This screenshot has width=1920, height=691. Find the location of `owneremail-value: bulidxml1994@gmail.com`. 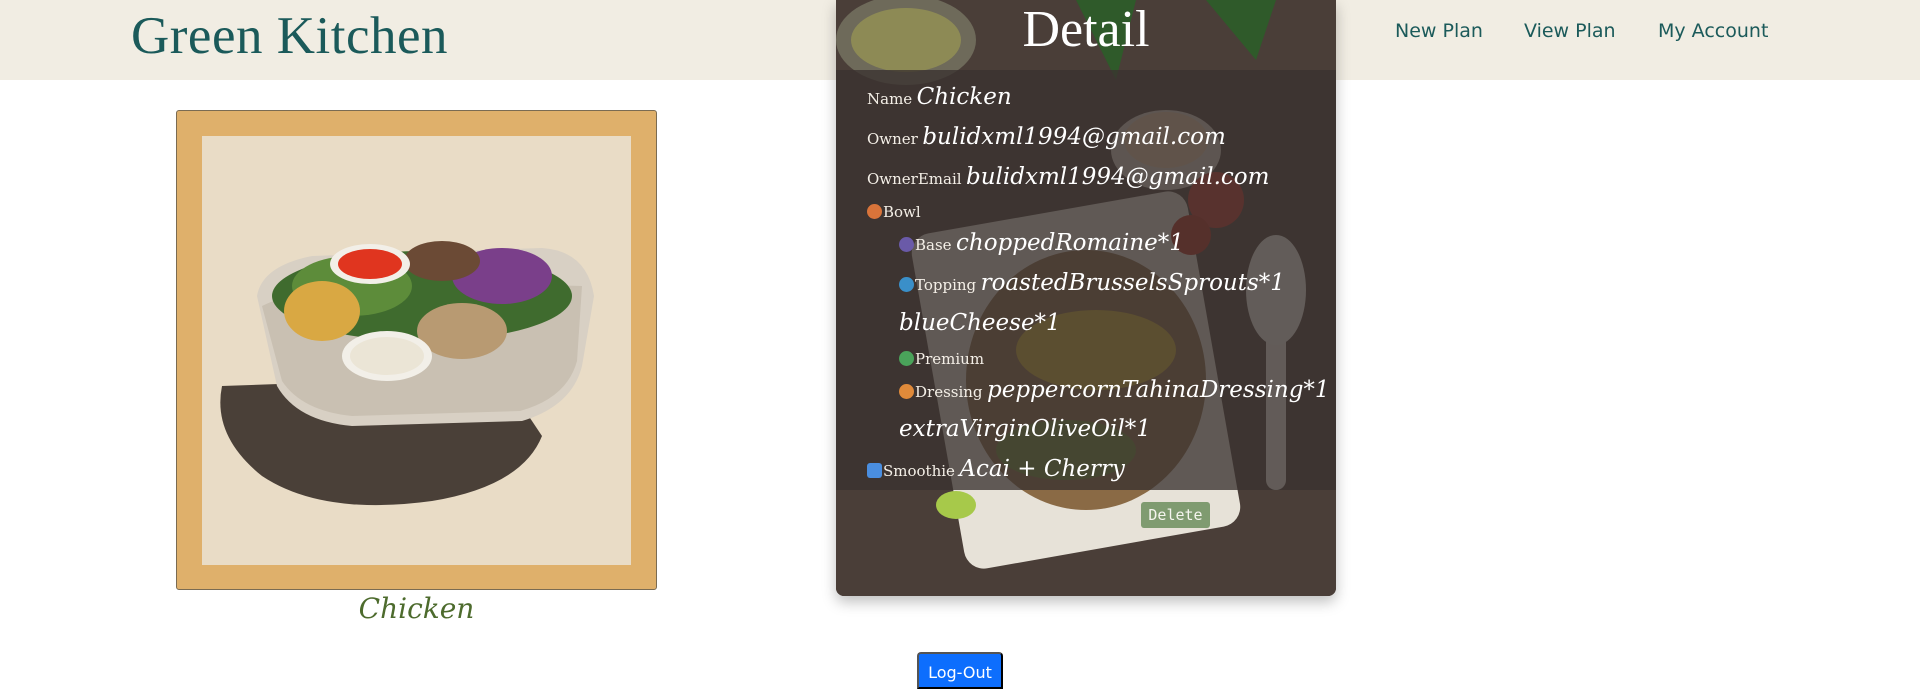

owneremail-value: bulidxml1994@gmail.com is located at coordinates (1118, 177).